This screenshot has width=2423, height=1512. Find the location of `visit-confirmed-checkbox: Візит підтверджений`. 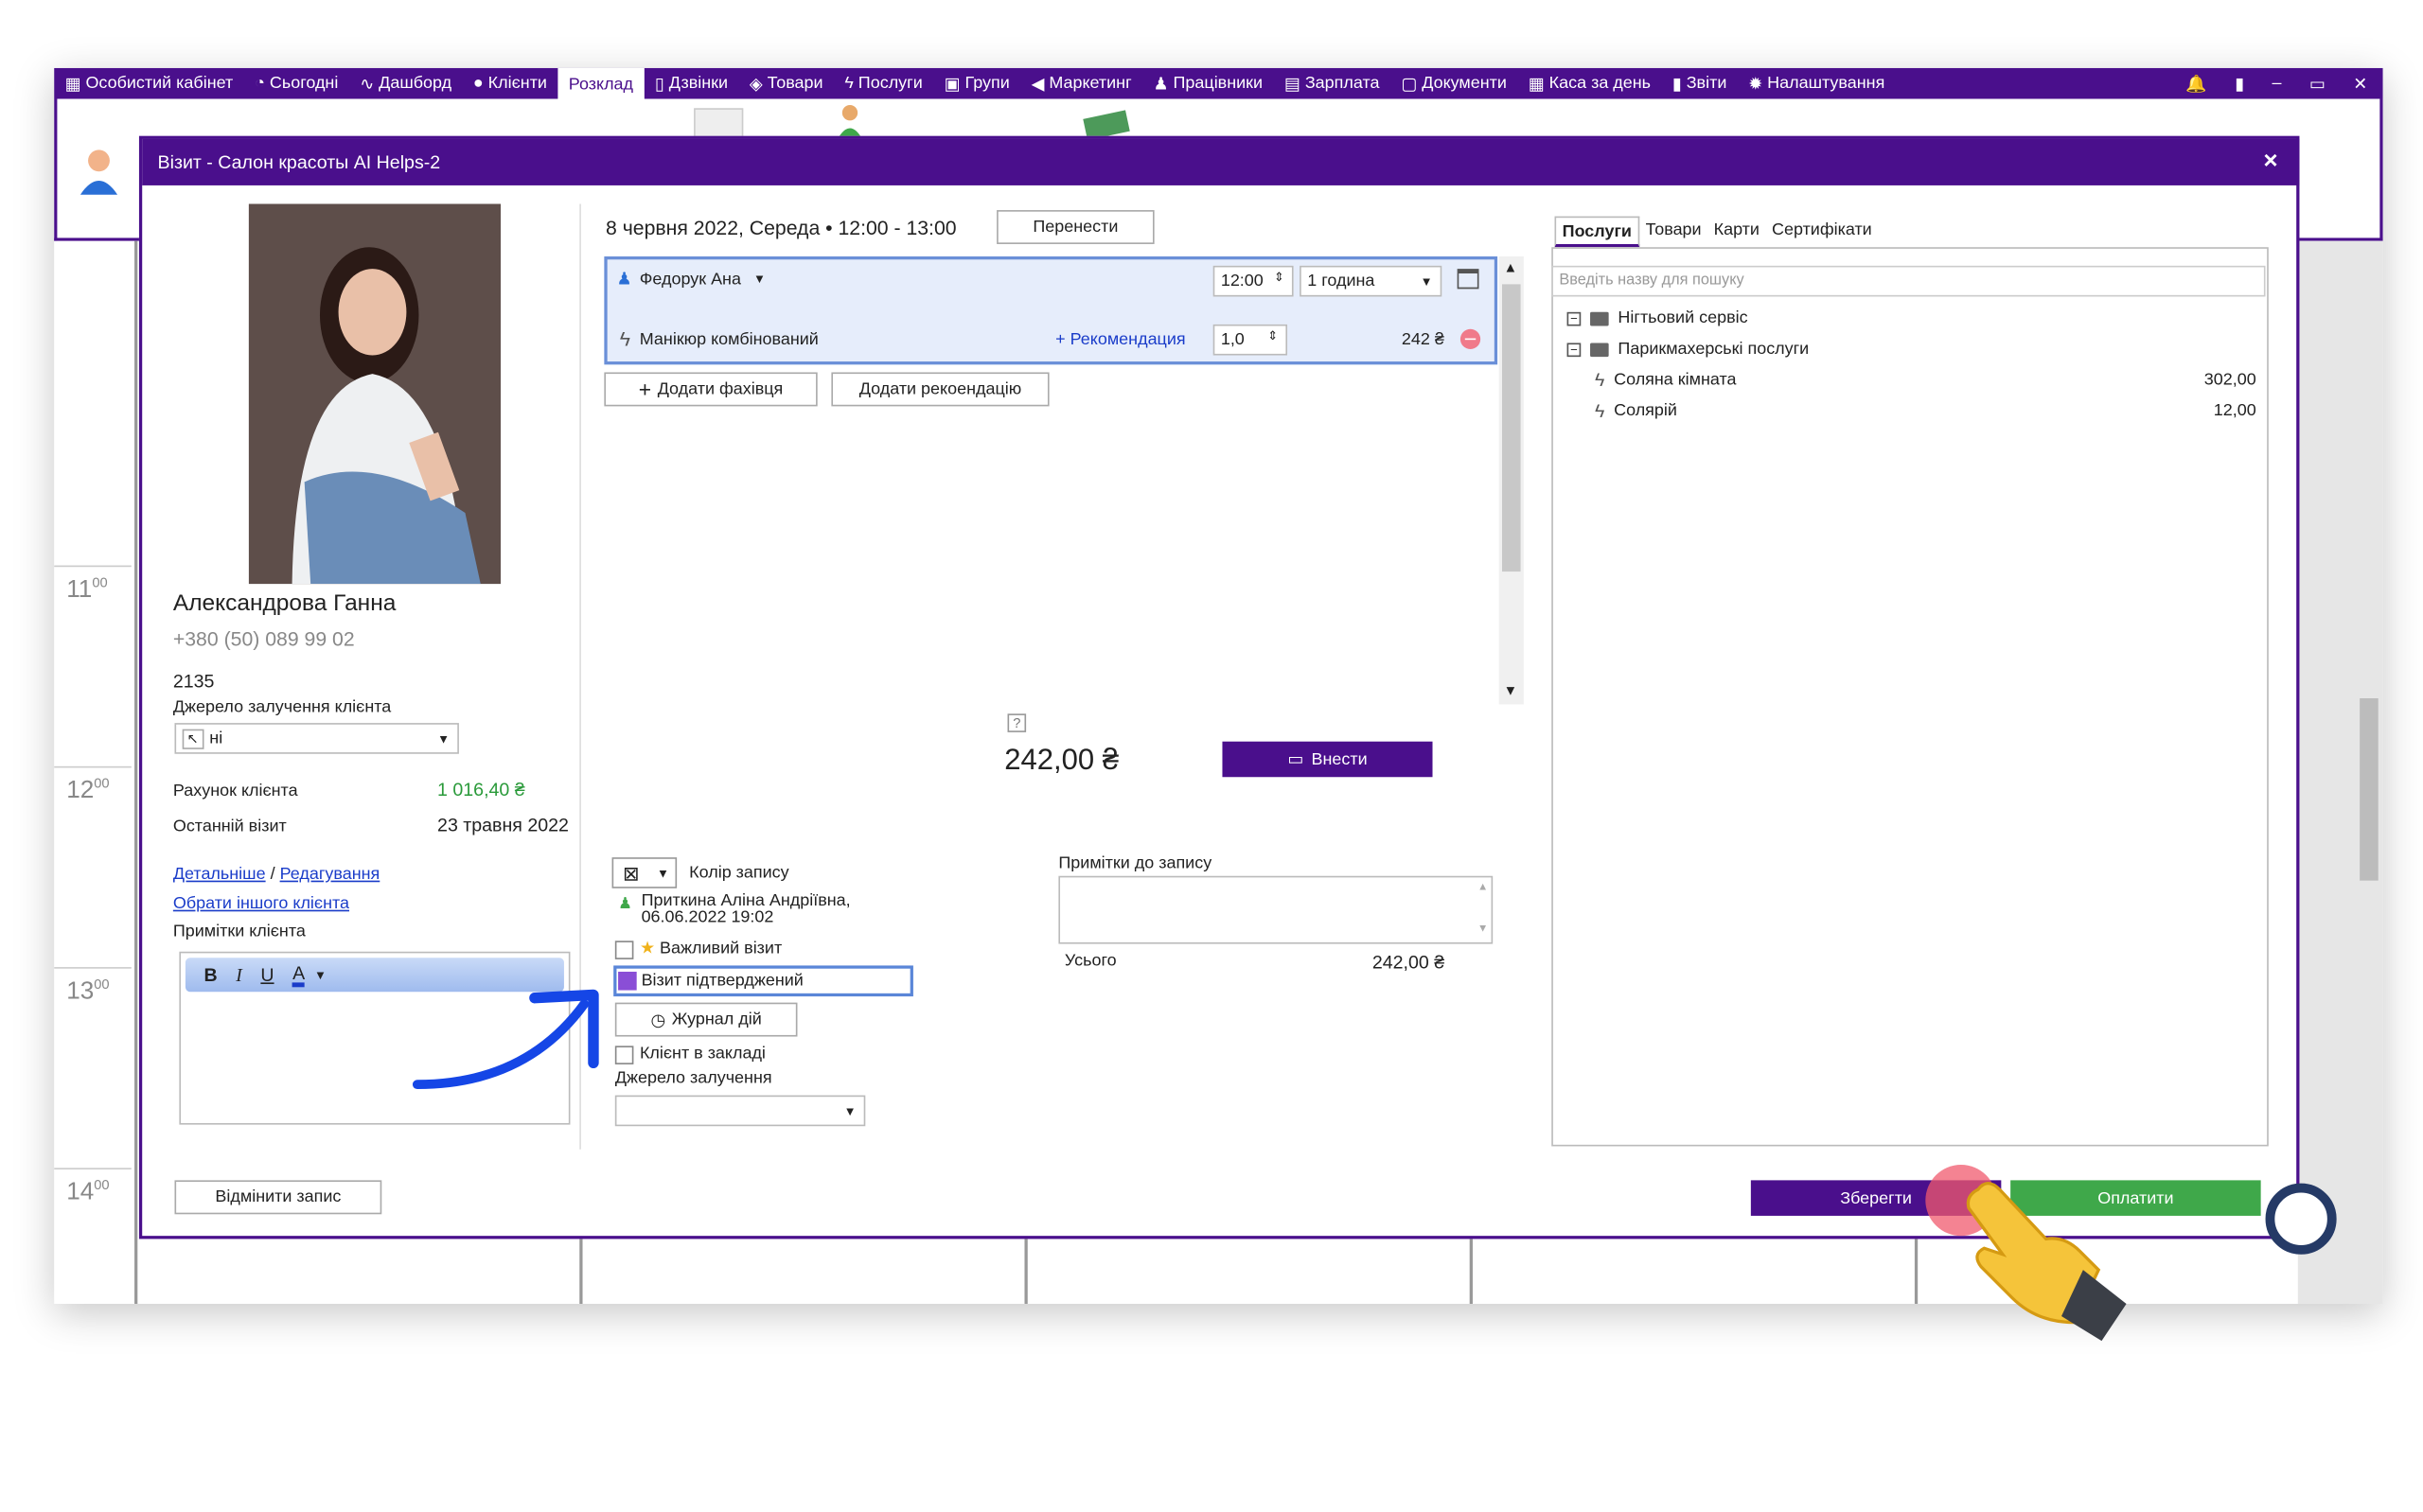

visit-confirmed-checkbox: Візит підтверджений is located at coordinates (763, 981).